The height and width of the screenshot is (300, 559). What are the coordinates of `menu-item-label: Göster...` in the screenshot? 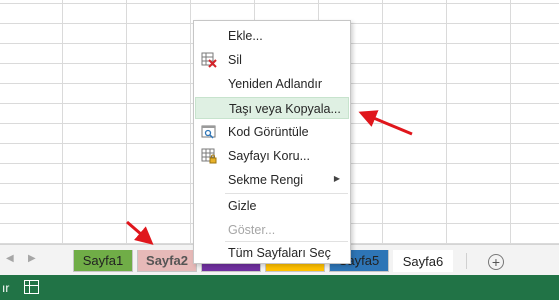 It's located at (252, 230).